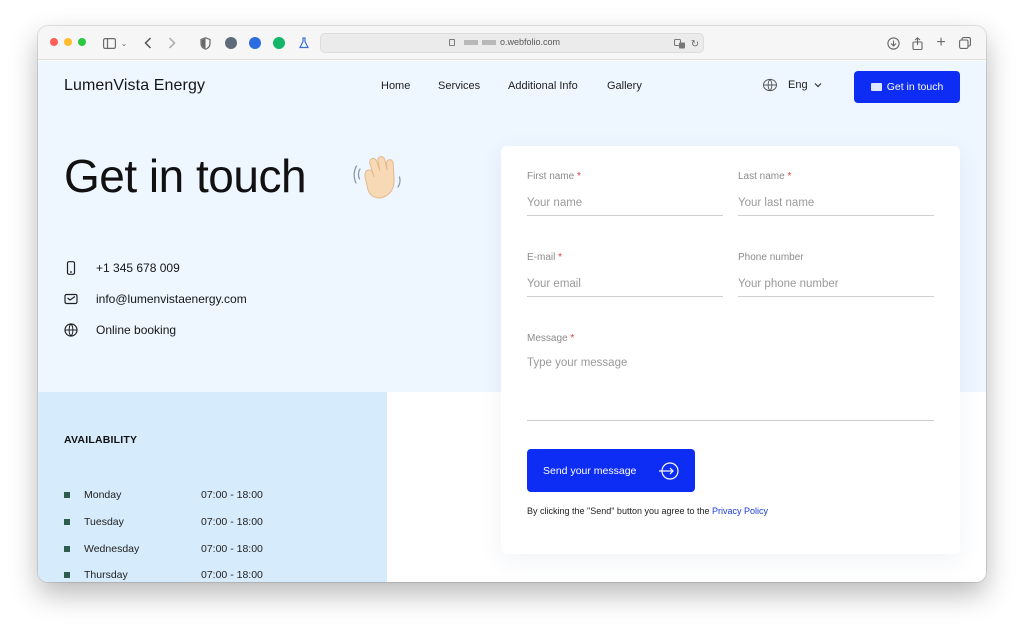  Describe the element at coordinates (917, 43) in the screenshot. I see `share-icon` at that location.